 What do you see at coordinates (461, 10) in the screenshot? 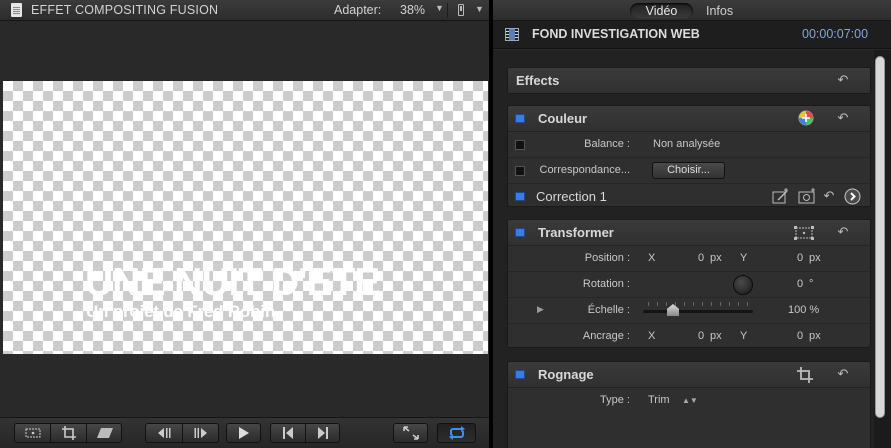
I see `view-options-icon` at bounding box center [461, 10].